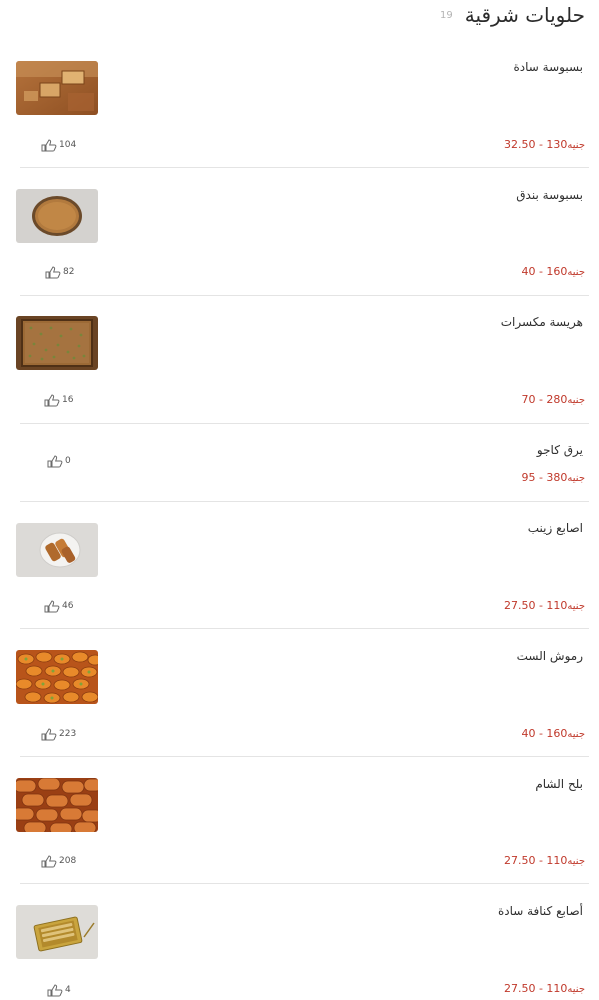 This screenshot has width=599, height=1000. I want to click on item-name: بلح الشام, so click(559, 784).